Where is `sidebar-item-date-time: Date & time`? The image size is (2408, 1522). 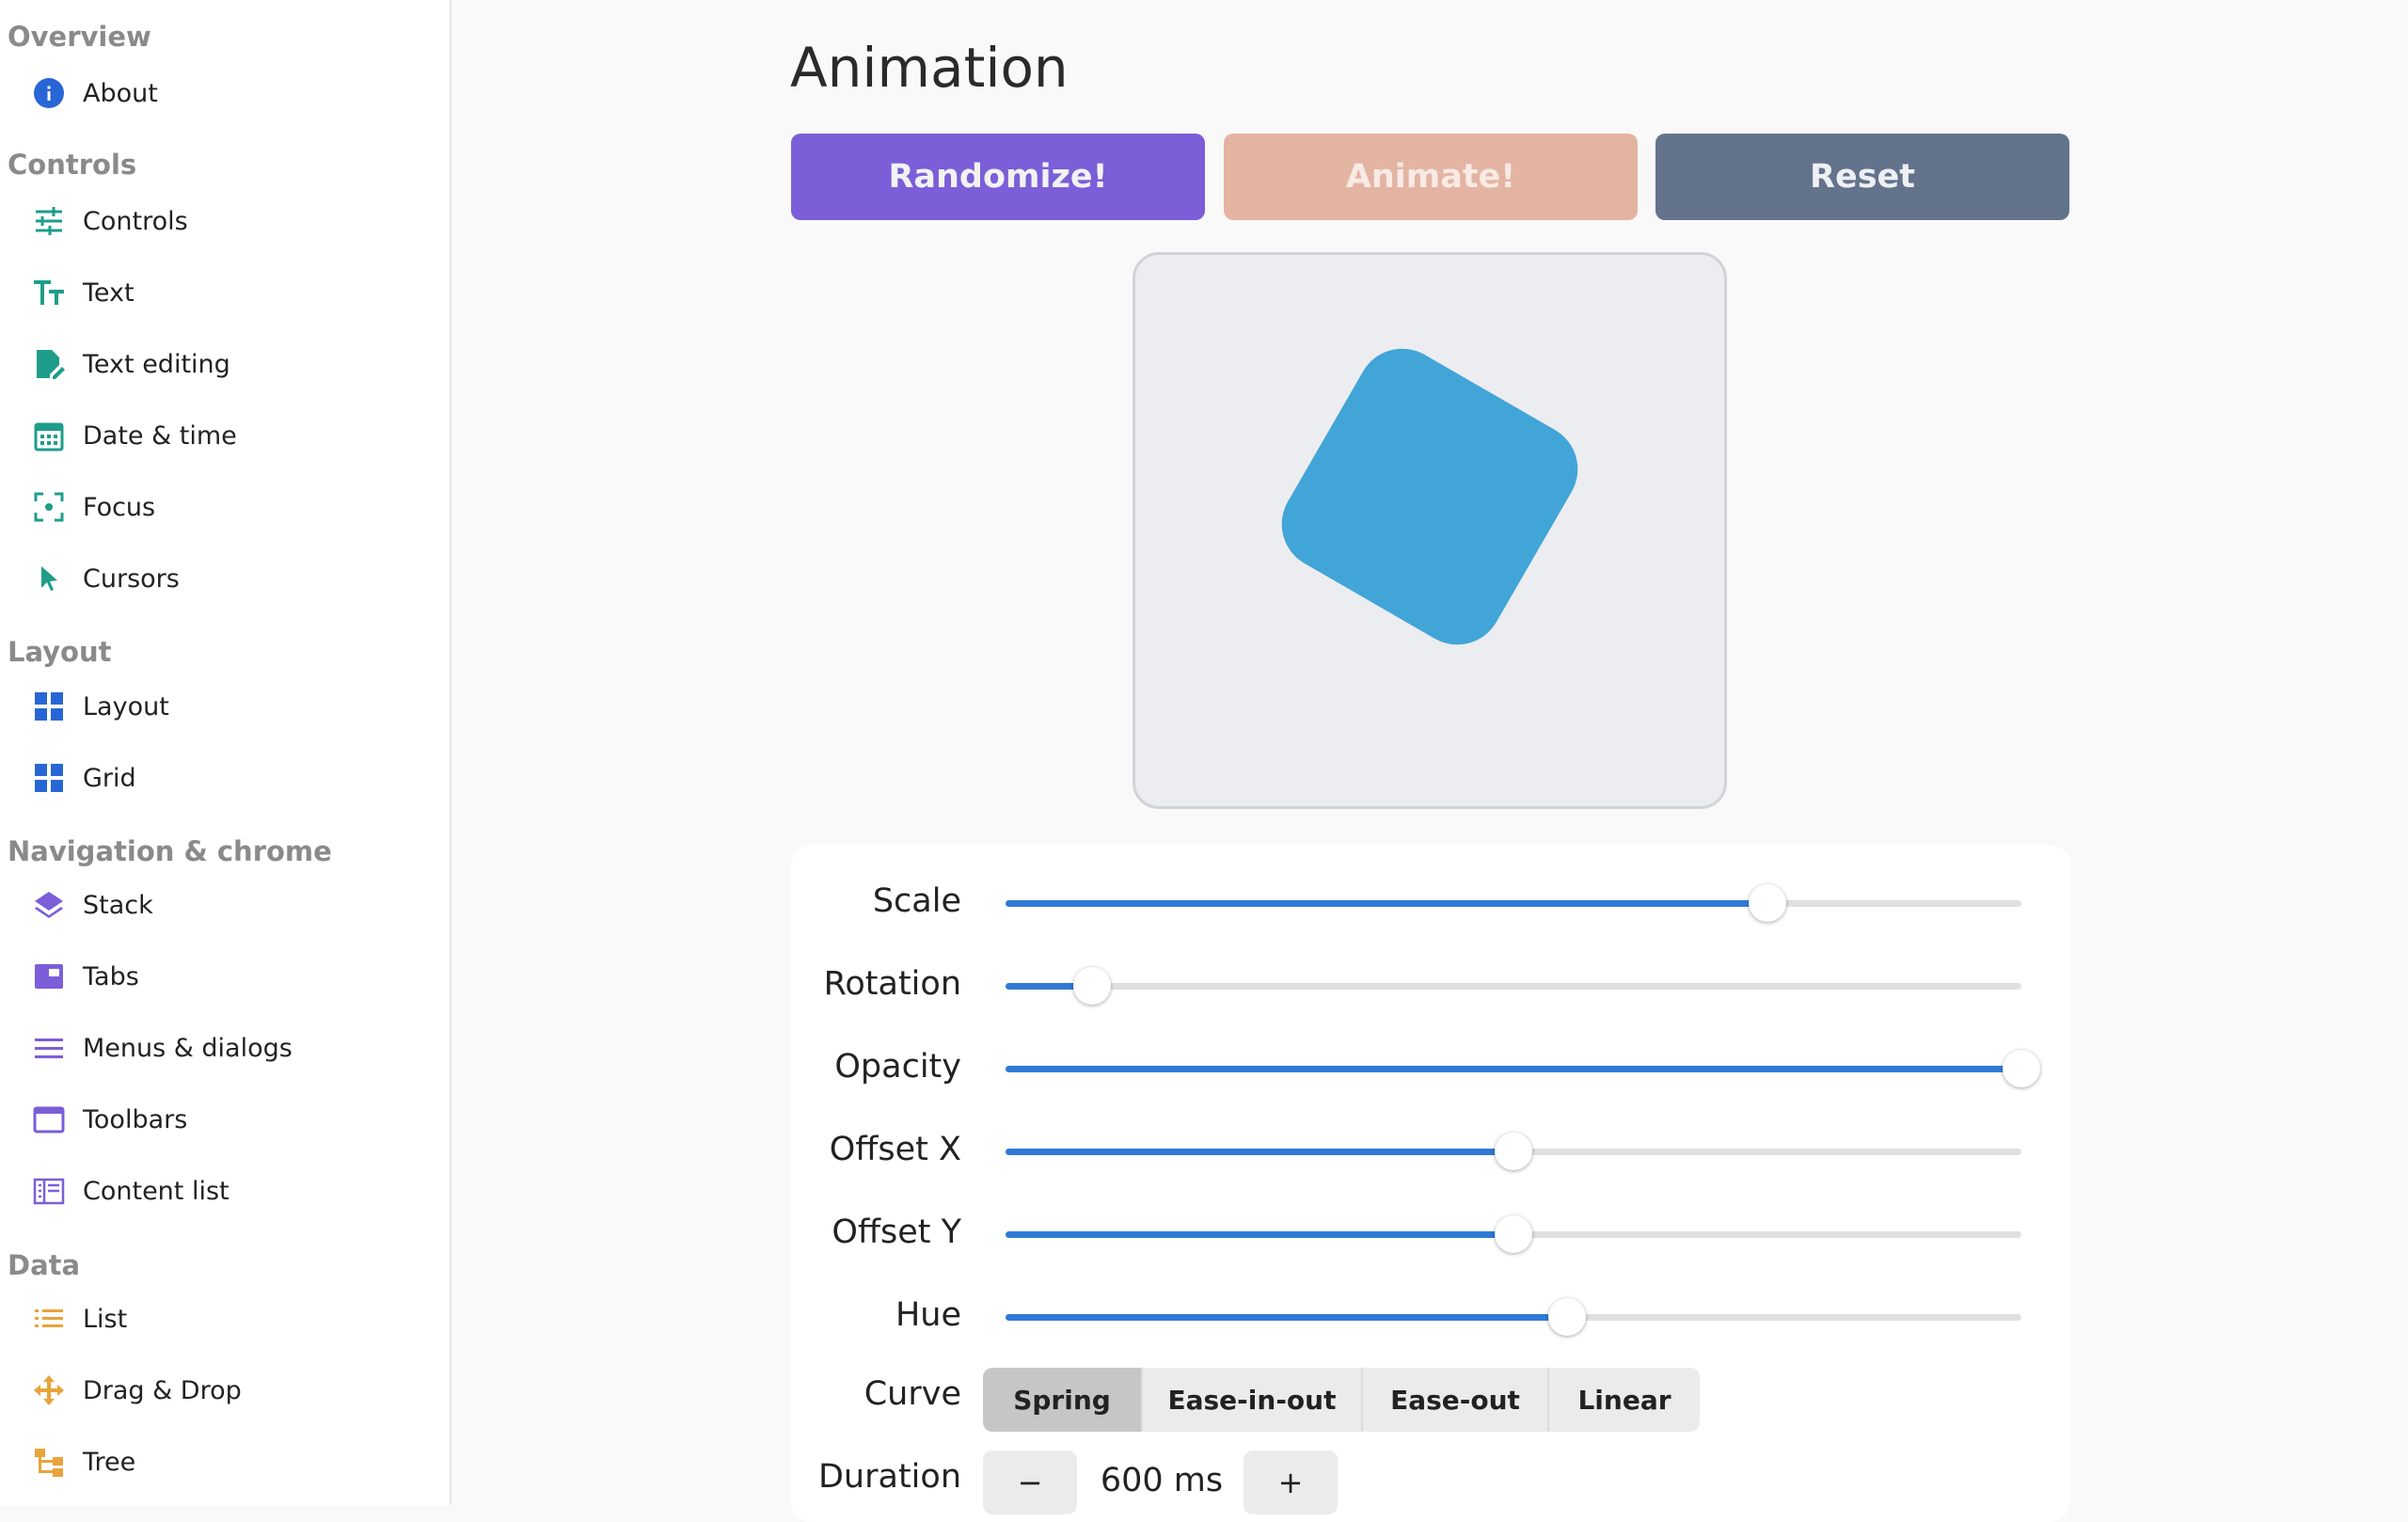
sidebar-item-date-time: Date & time is located at coordinates (225, 435).